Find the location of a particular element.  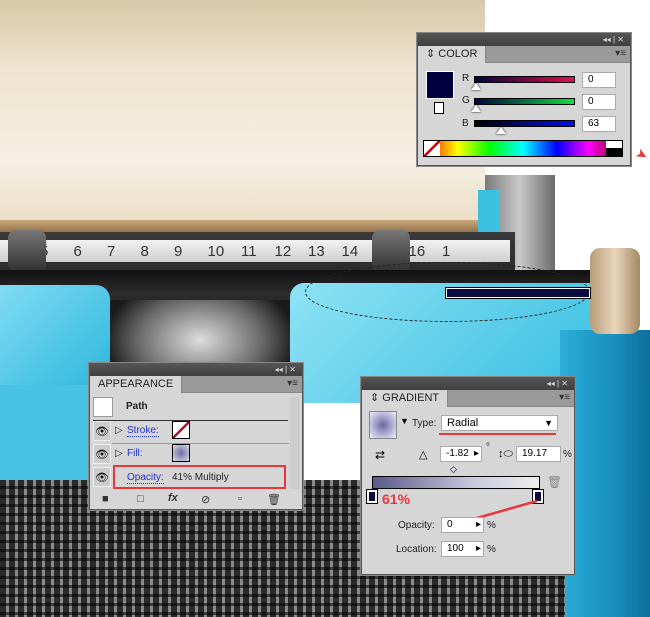

ruler-number: 12 is located at coordinates (283, 251).